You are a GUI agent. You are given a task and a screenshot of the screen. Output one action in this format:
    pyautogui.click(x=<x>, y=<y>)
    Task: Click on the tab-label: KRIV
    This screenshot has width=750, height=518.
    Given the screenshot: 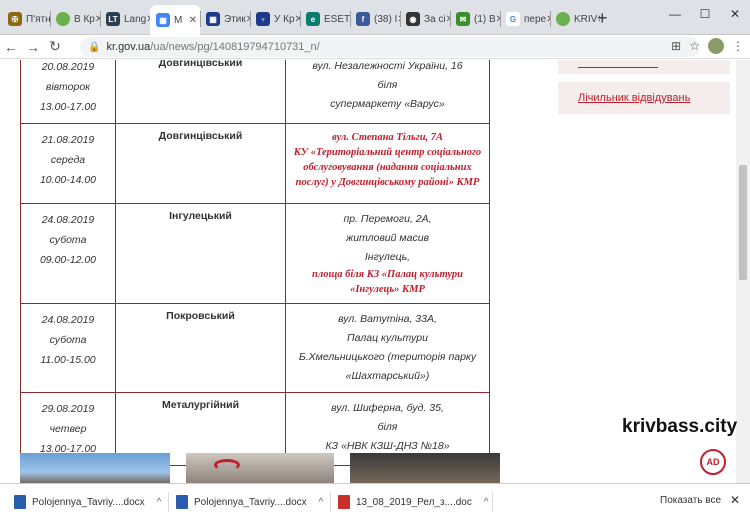 What is the action you would take?
    pyautogui.click(x=586, y=19)
    